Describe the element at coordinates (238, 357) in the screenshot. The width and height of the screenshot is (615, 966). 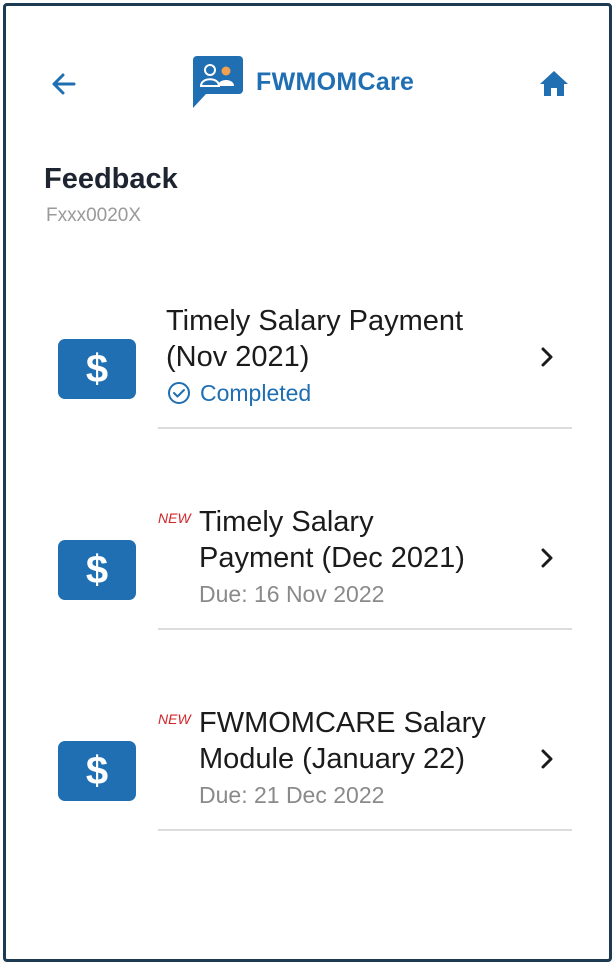
I see `item-title-line2: (Nov 2021)` at that location.